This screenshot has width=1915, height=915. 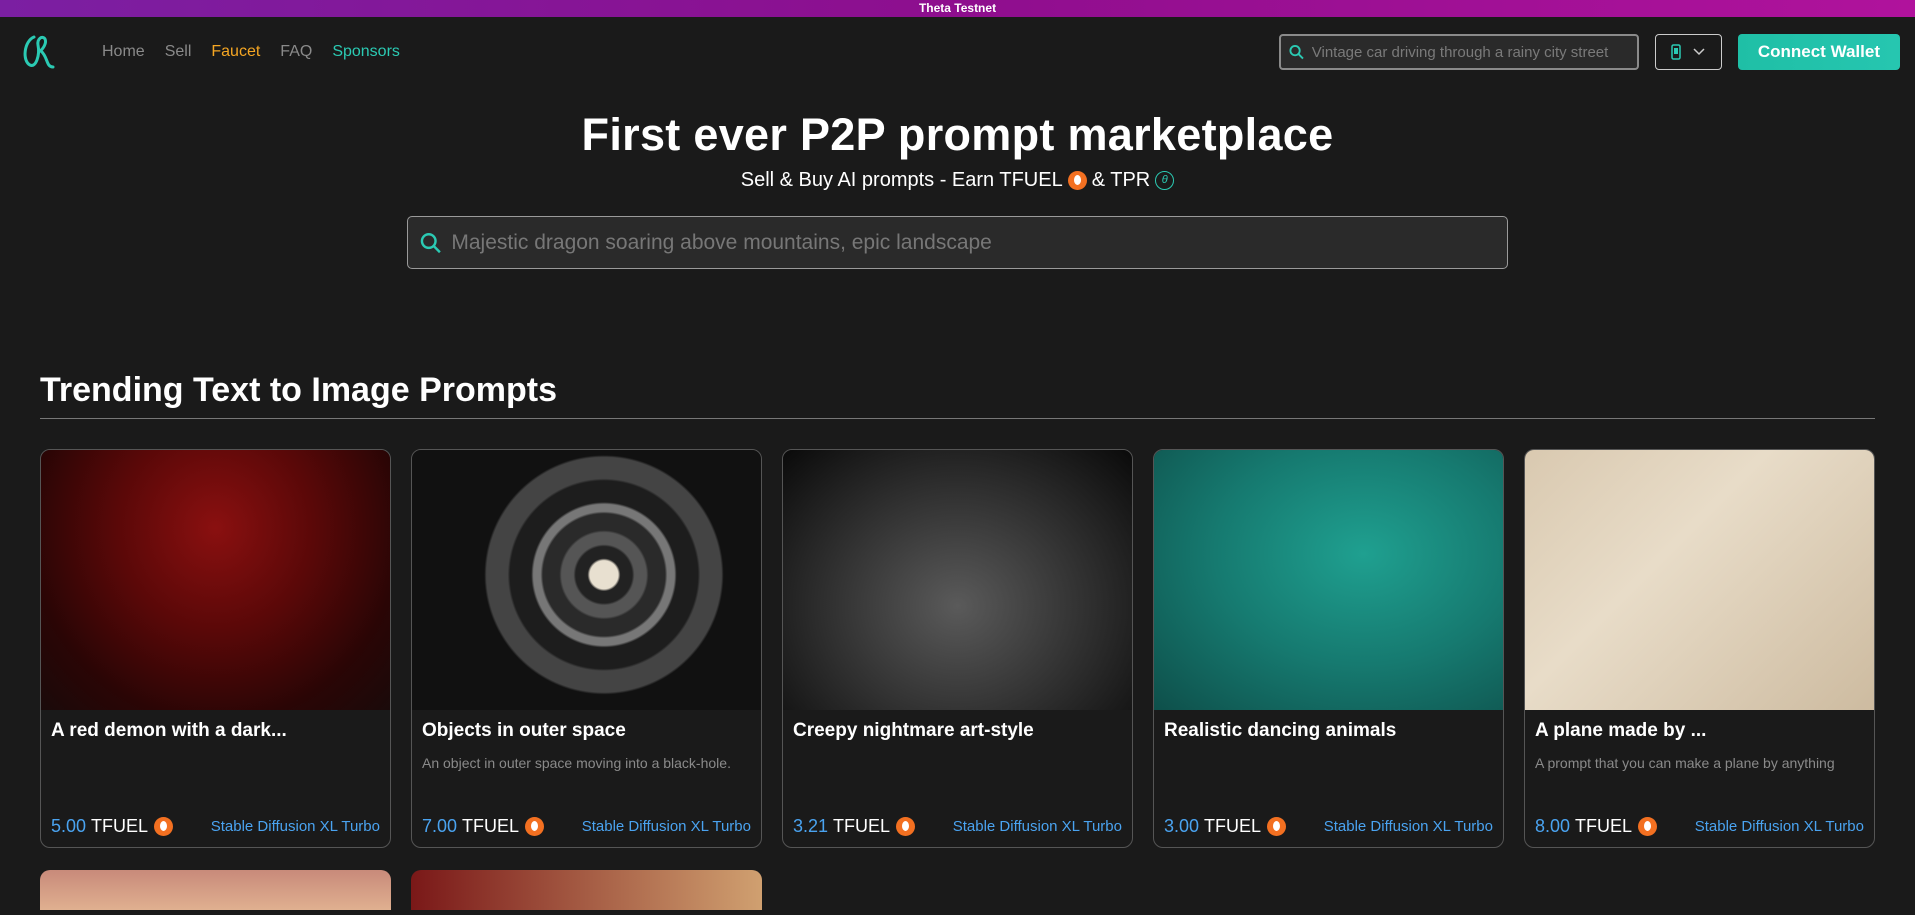 I want to click on card-price: 8.00, so click(x=1553, y=826).